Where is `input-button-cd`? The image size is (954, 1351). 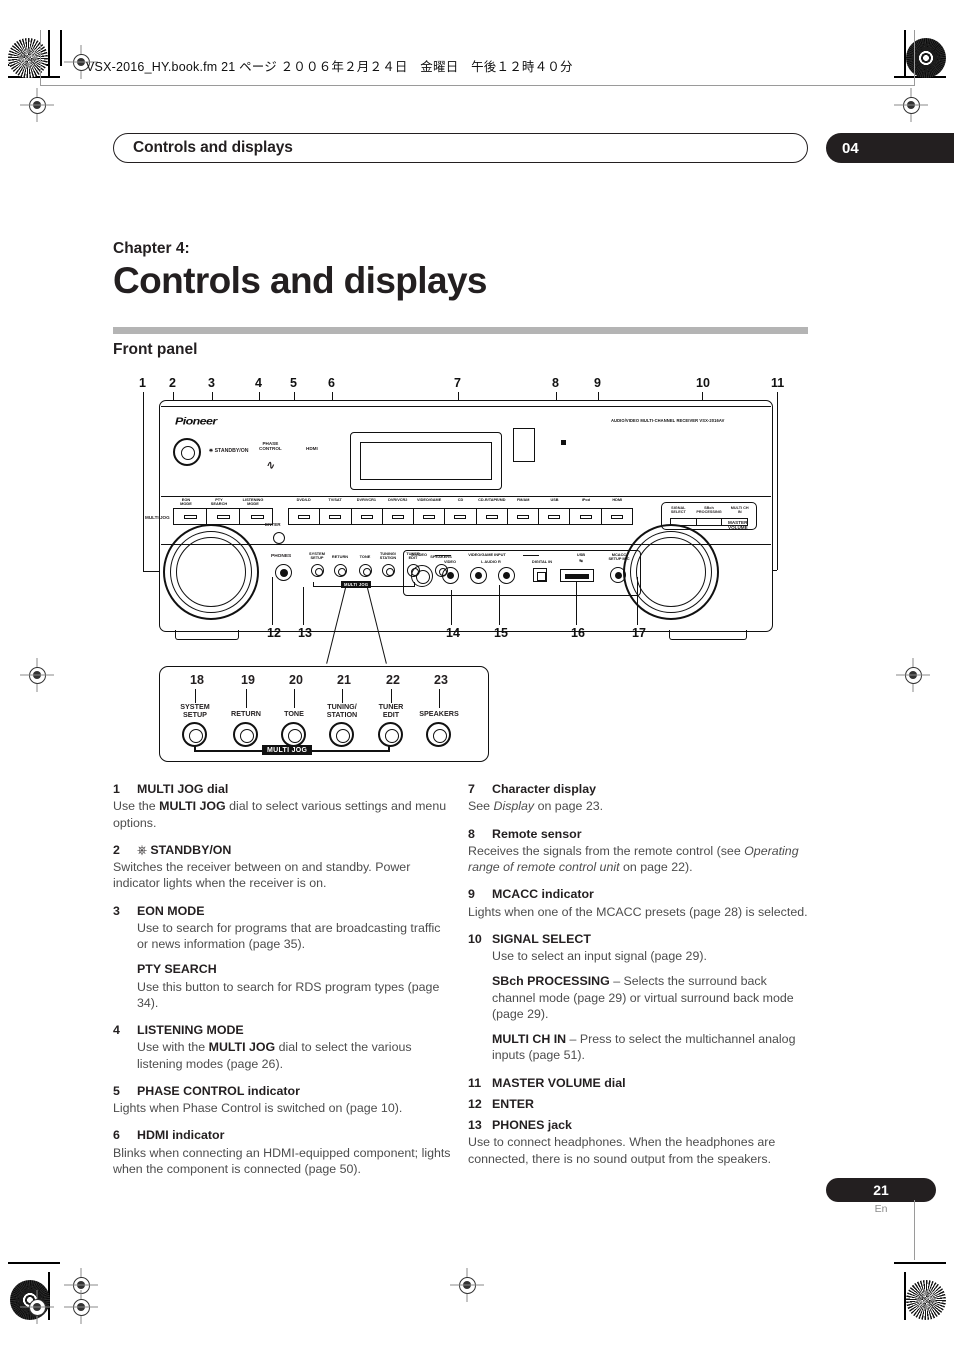
input-button-cd is located at coordinates (461, 516).